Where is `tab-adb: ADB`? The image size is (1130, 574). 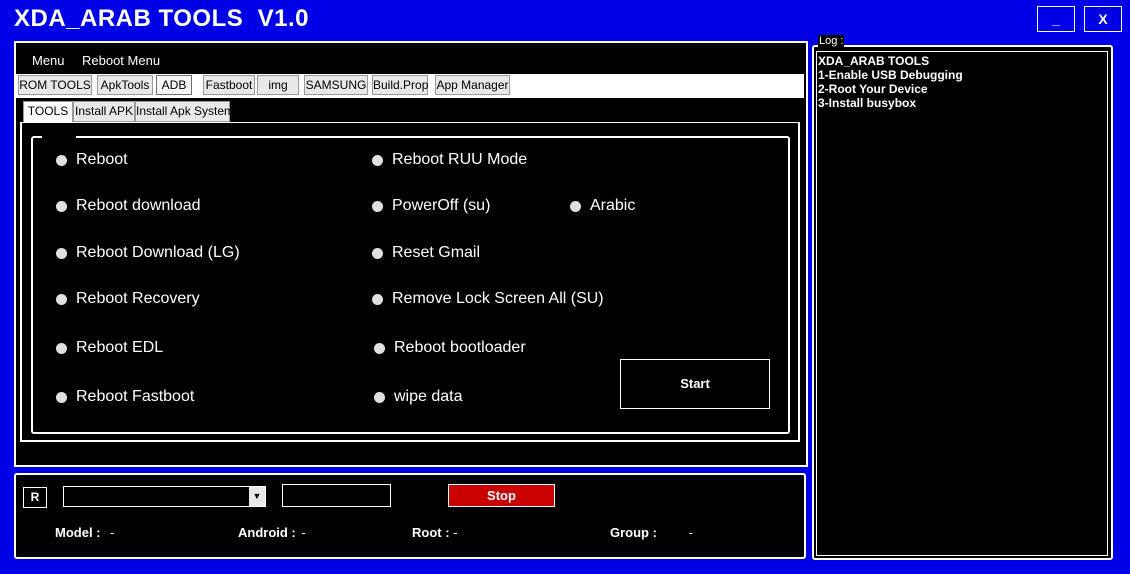 tab-adb: ADB is located at coordinates (174, 85).